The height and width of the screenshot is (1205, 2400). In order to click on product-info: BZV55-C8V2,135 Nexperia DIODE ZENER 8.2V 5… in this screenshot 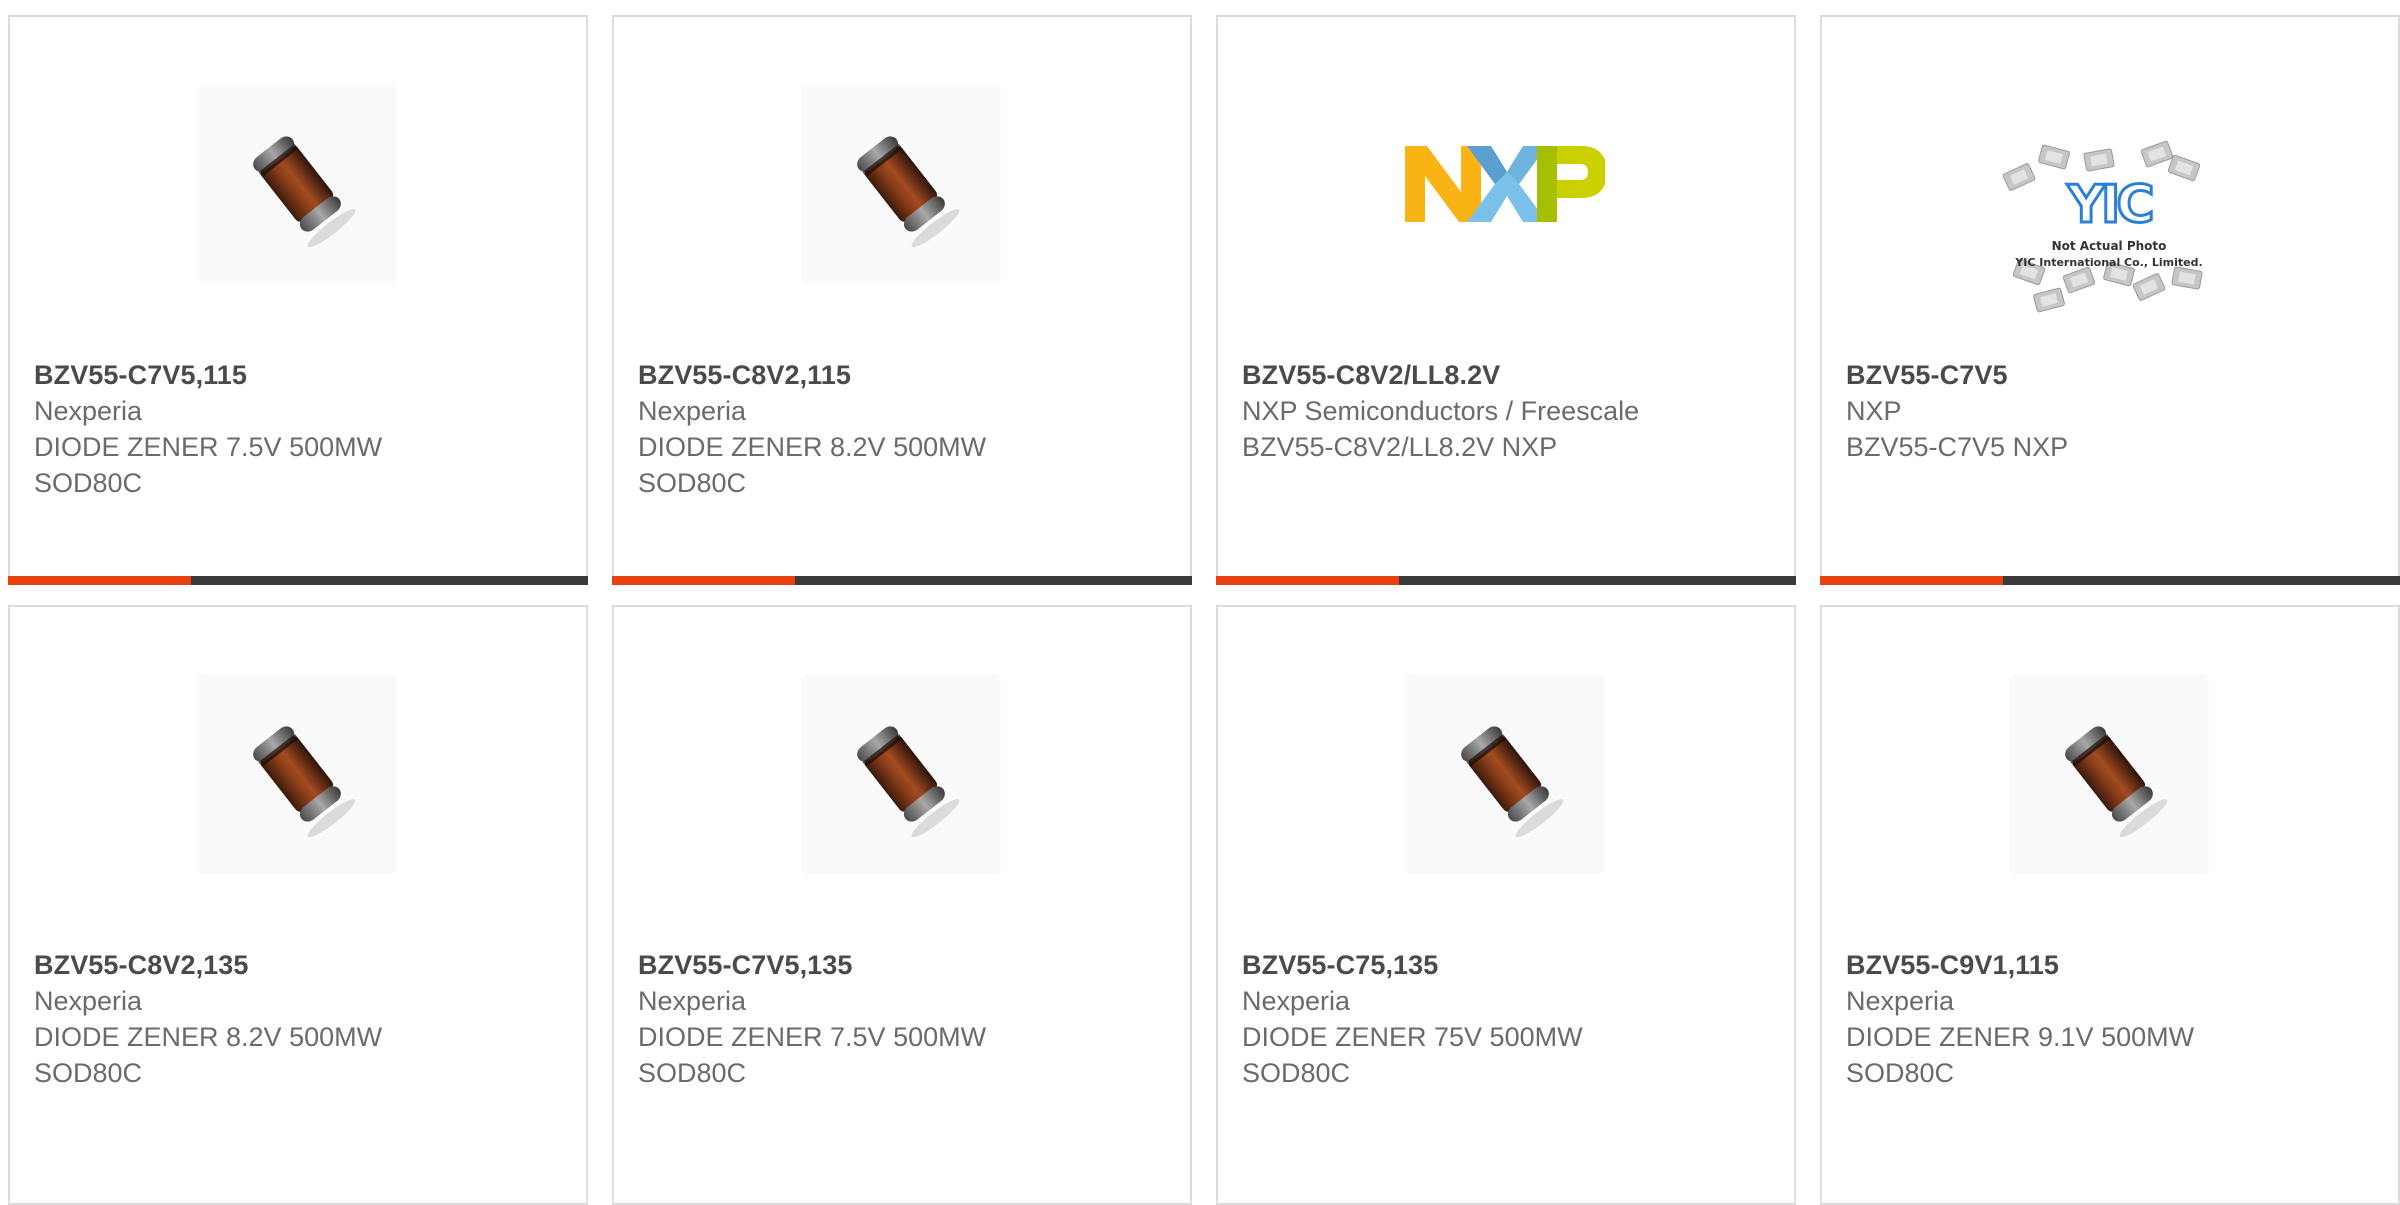, I will do `click(300, 1019)`.